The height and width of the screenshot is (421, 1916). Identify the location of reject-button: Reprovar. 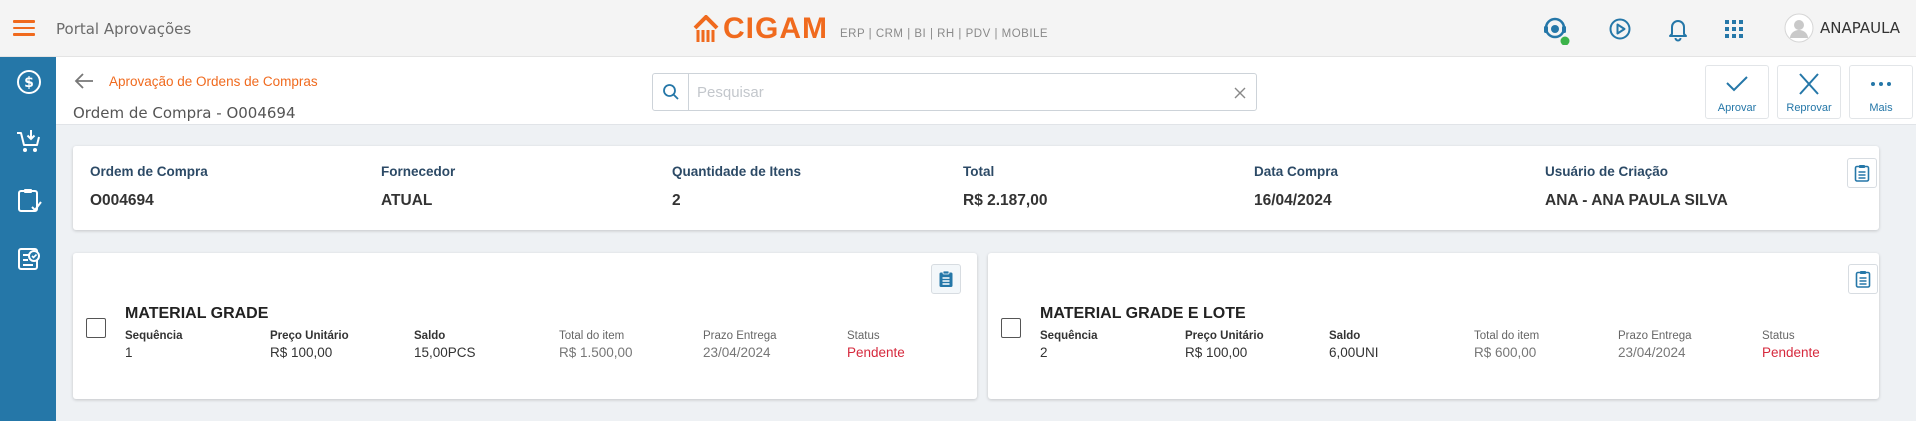
(1809, 92).